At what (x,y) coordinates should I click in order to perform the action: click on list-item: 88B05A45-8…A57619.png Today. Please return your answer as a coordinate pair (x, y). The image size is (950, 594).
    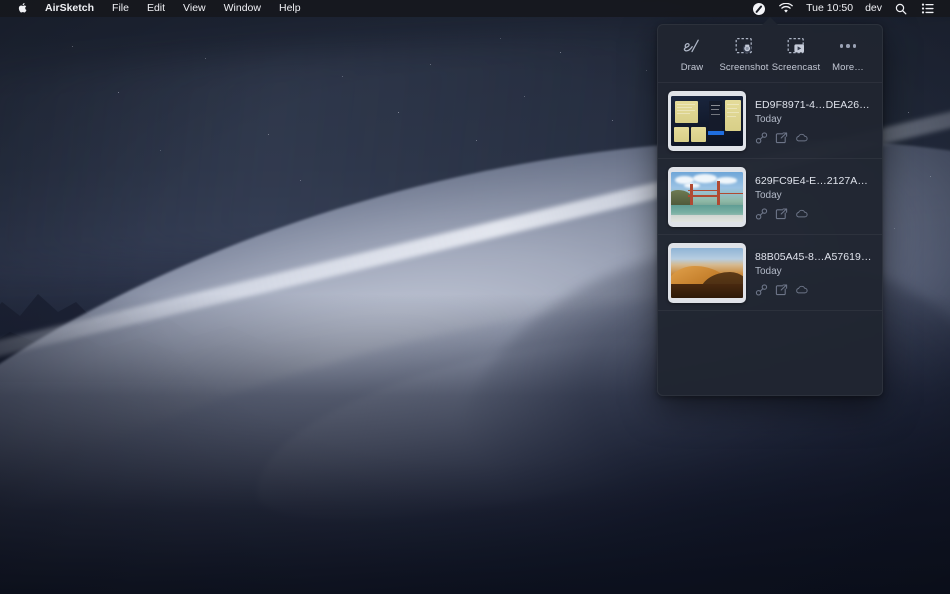
    Looking at the image, I should click on (770, 273).